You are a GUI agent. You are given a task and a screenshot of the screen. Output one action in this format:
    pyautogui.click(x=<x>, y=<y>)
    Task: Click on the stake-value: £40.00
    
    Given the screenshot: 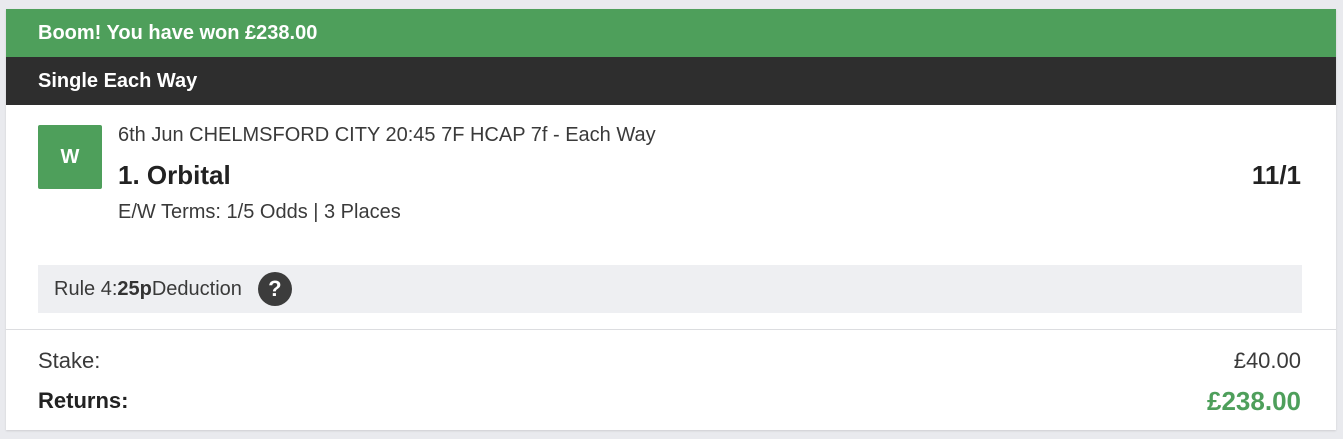 What is the action you would take?
    pyautogui.click(x=1267, y=360)
    